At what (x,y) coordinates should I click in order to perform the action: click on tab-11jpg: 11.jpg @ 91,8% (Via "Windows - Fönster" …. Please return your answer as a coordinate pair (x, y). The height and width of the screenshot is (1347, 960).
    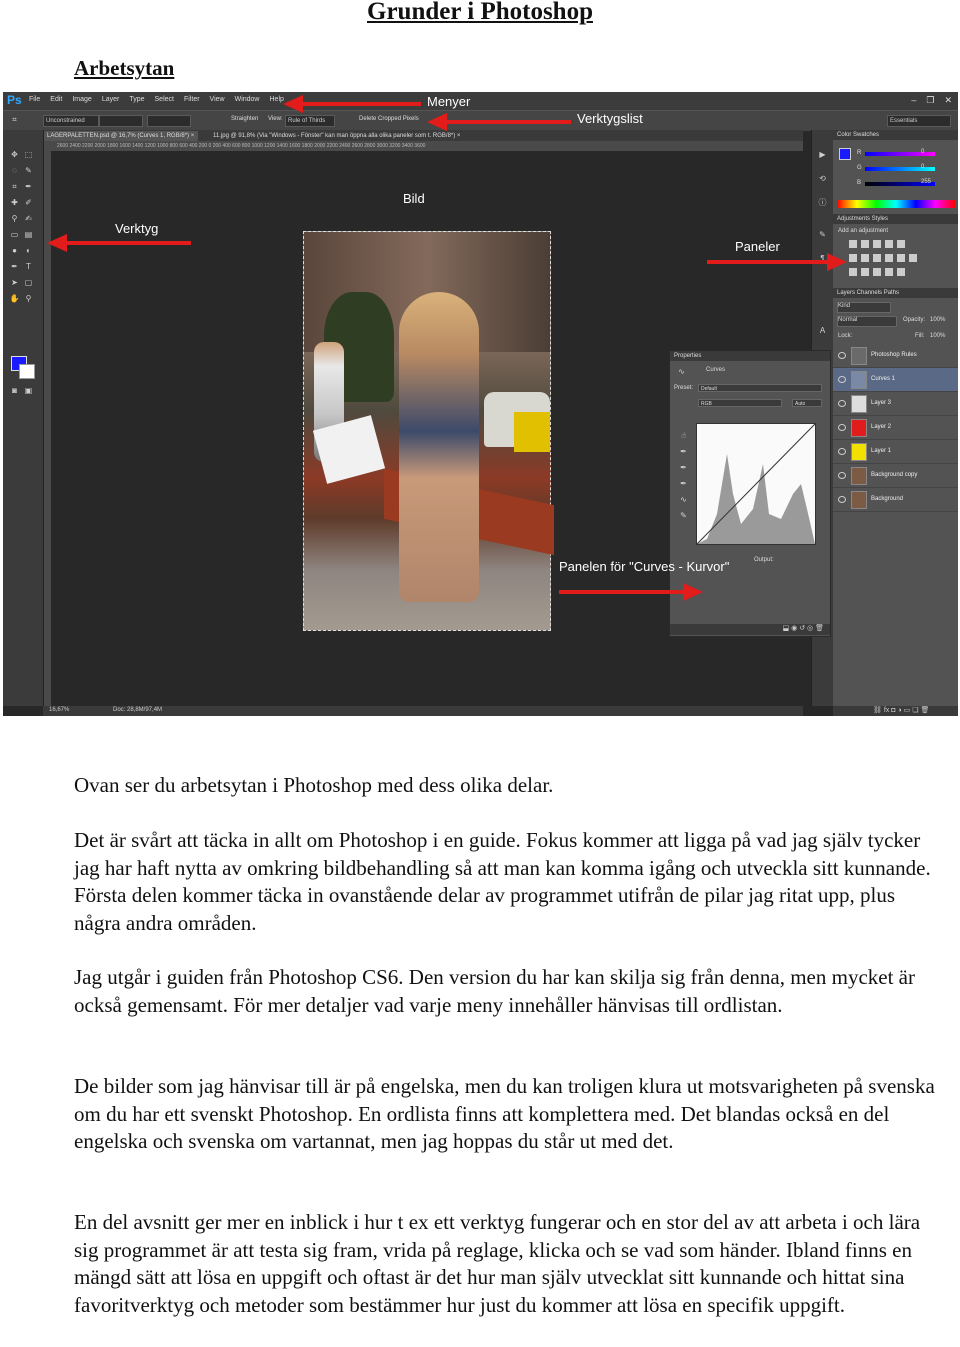
    Looking at the image, I should click on (336, 136).